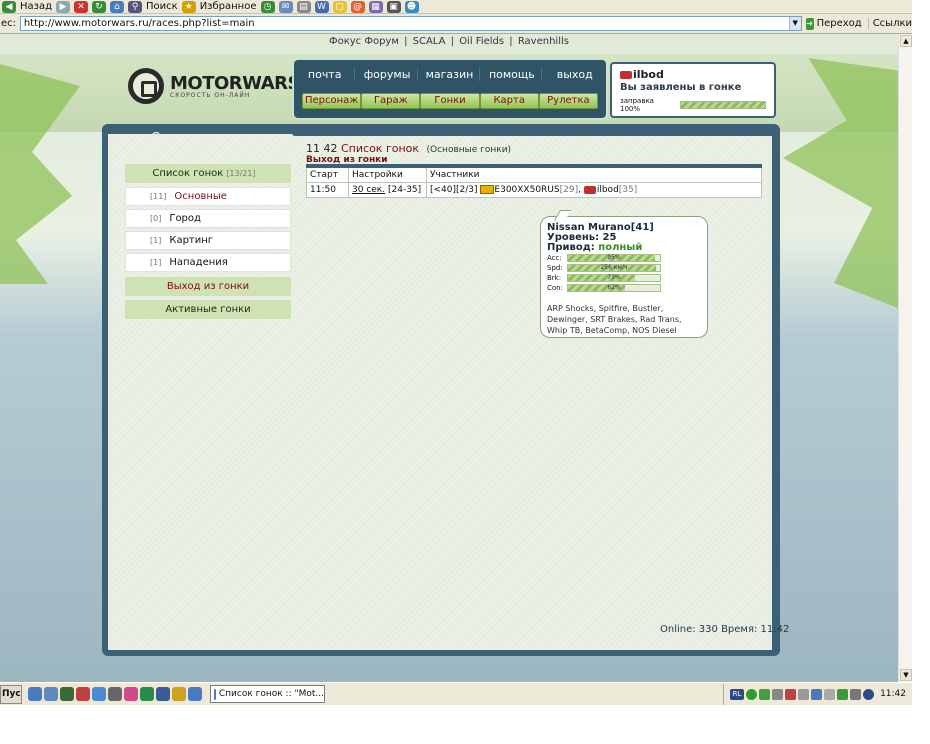  I want to click on sidebar-item-label: Нападения, so click(198, 262).